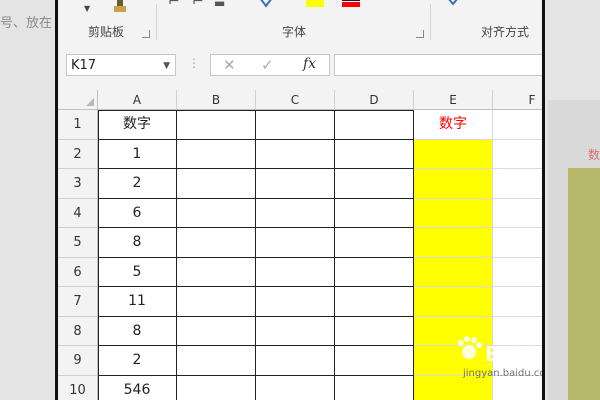 Image resolution: width=600 pixels, height=400 pixels. Describe the element at coordinates (78, 387) in the screenshot. I see `row-header: 10` at that location.